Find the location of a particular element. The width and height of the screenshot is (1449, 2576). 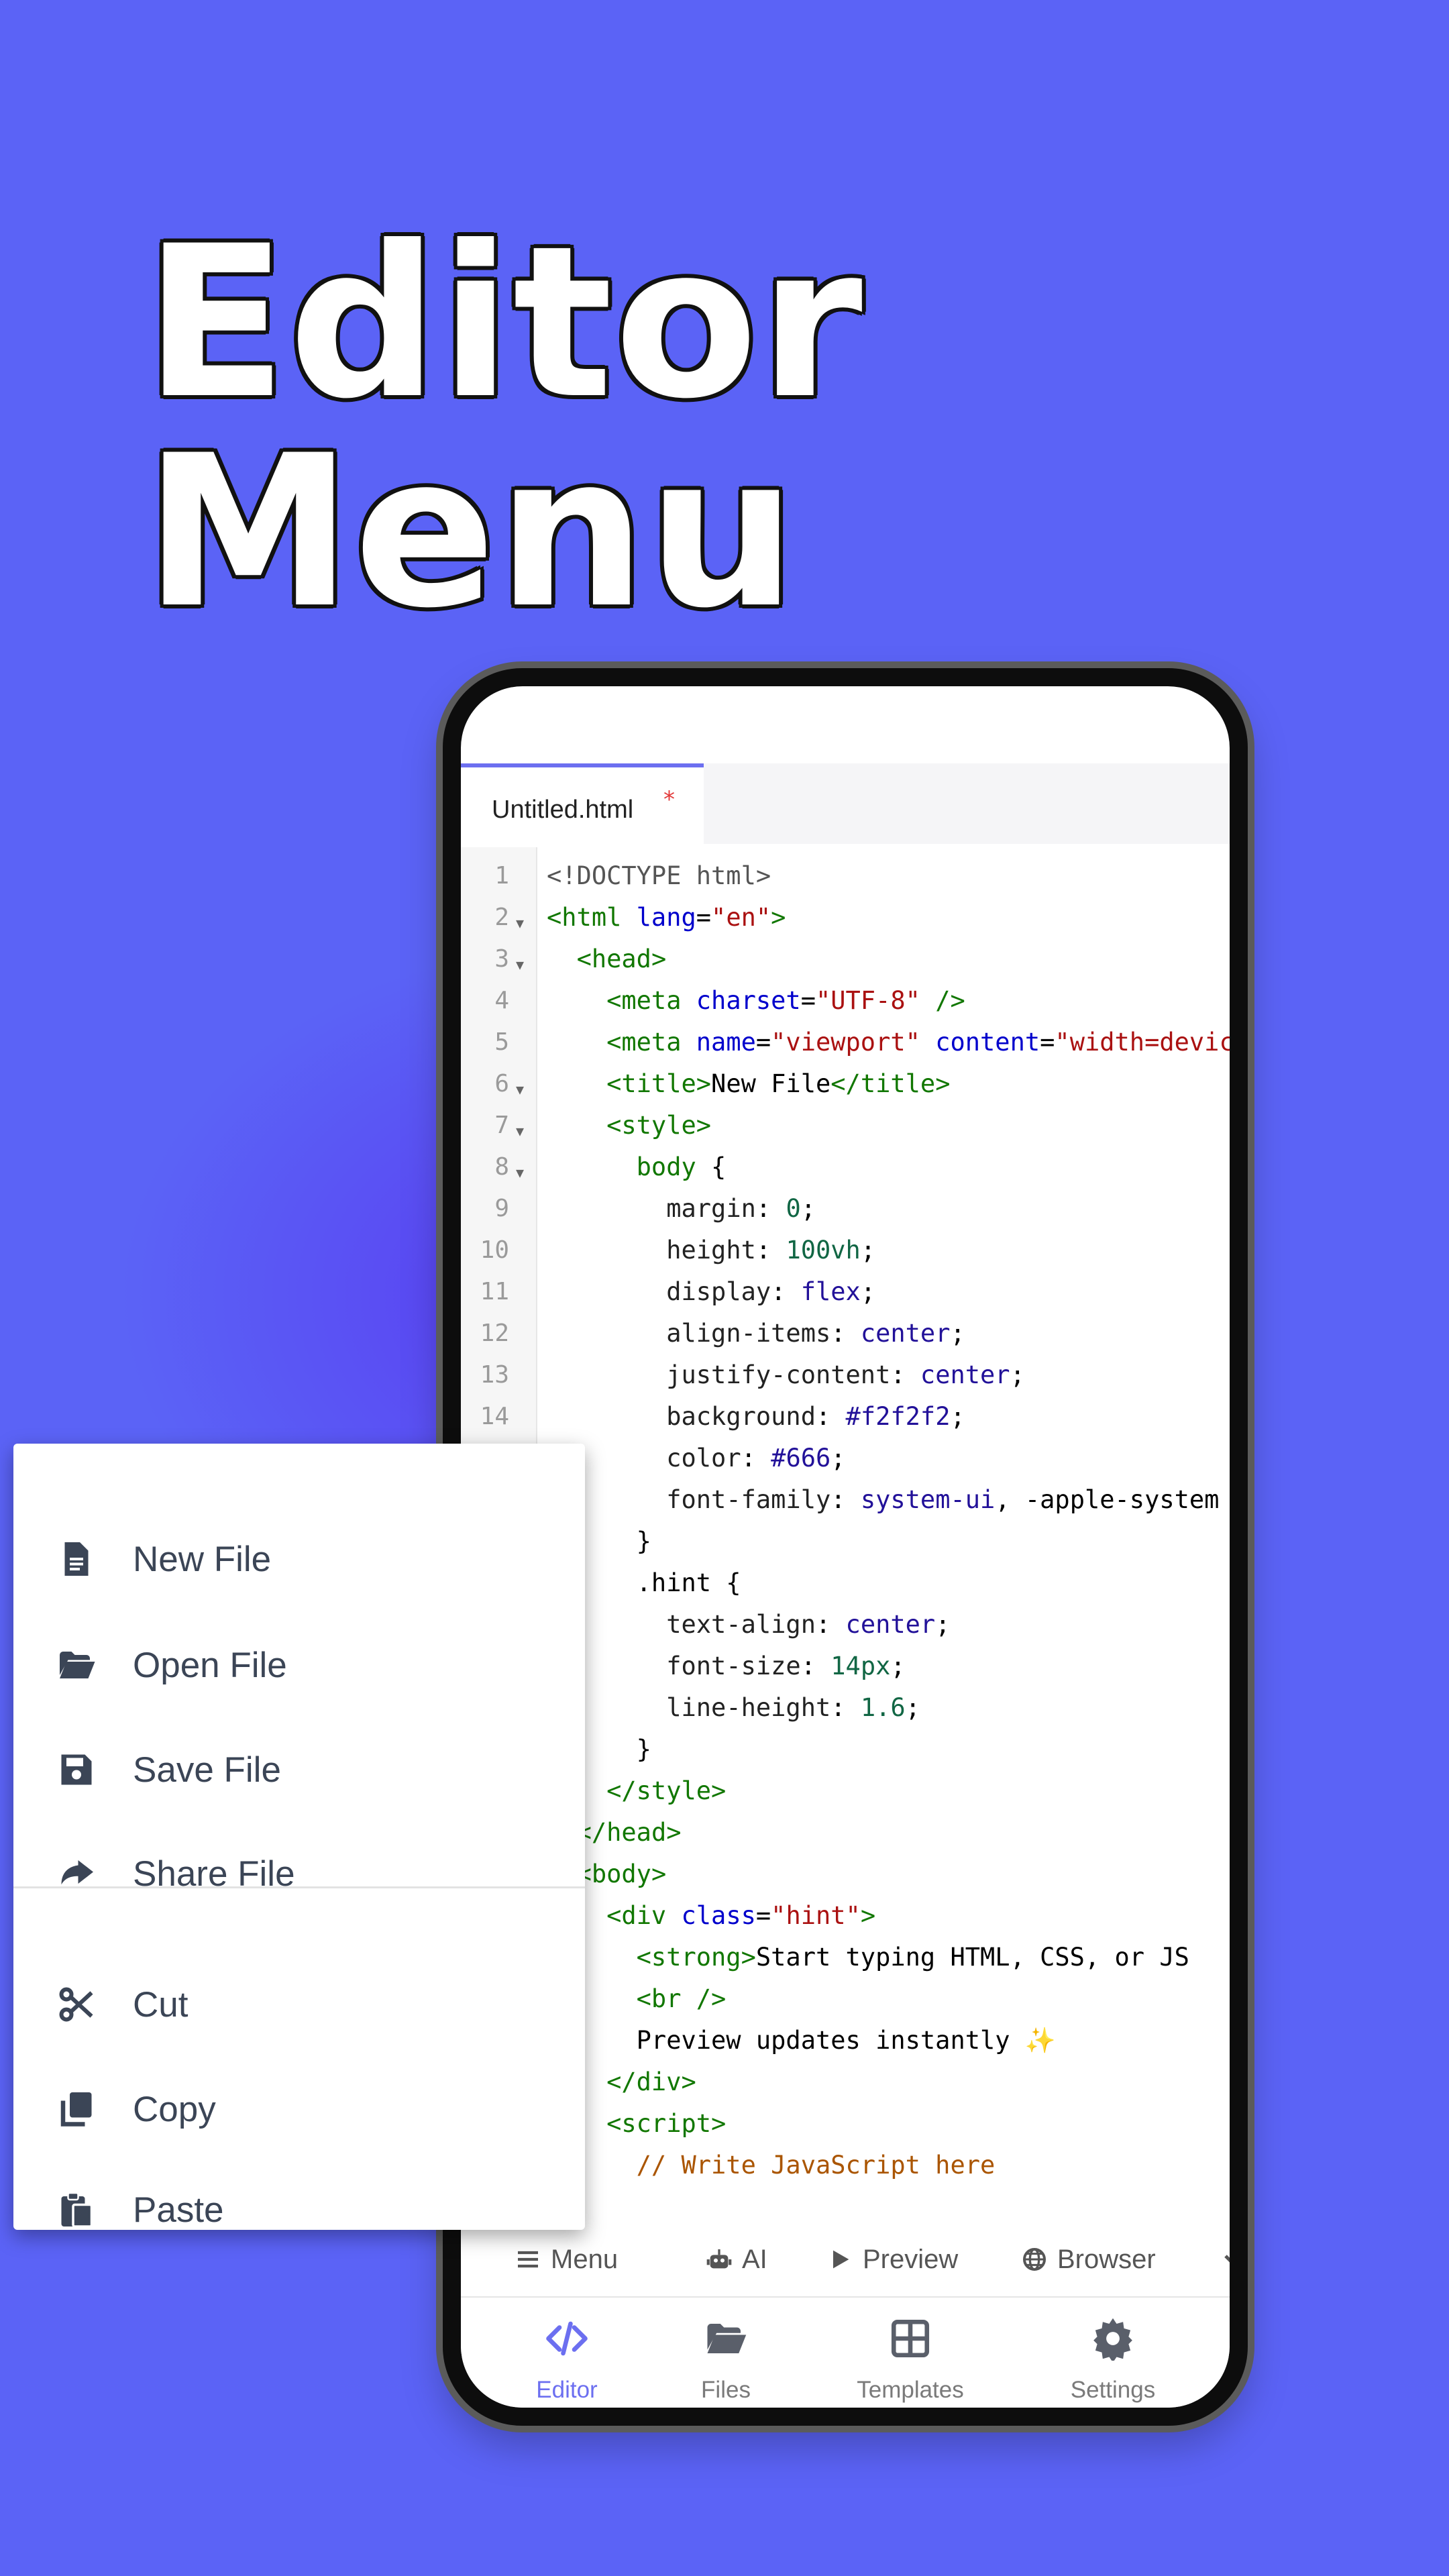

line-number: 13 is located at coordinates (494, 1375).